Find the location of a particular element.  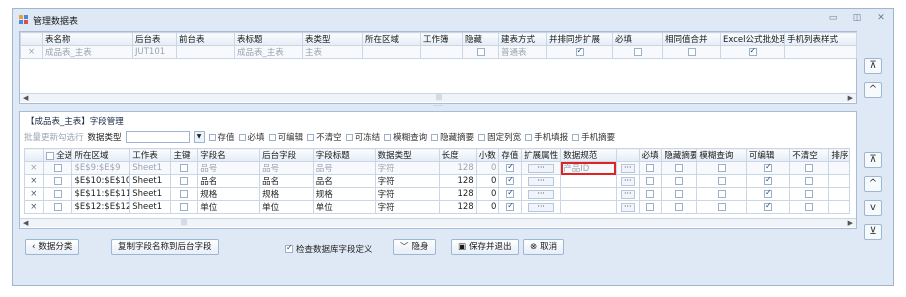

batch-update-link: 批量更新勾选行 is located at coordinates (54, 137).